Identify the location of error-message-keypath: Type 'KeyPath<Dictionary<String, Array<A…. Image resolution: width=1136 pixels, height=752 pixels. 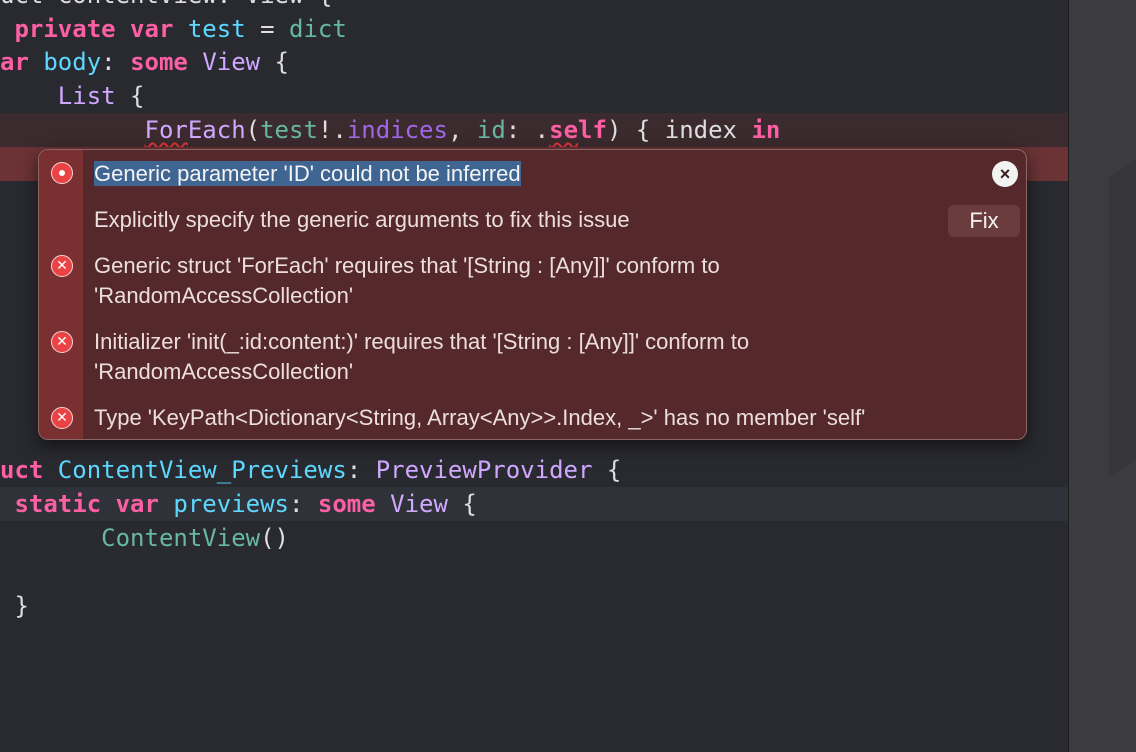
(479, 418).